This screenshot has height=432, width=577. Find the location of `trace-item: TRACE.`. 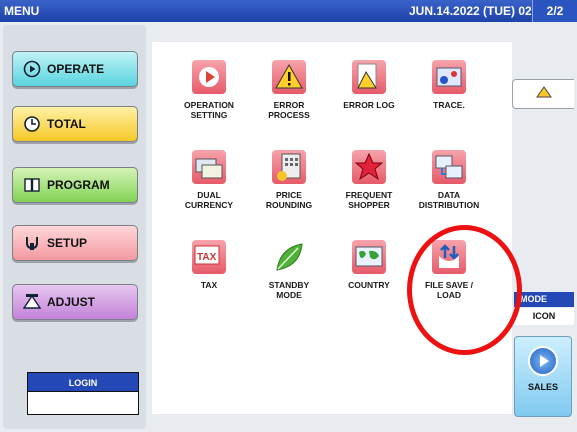

trace-item: TRACE. is located at coordinates (449, 85).